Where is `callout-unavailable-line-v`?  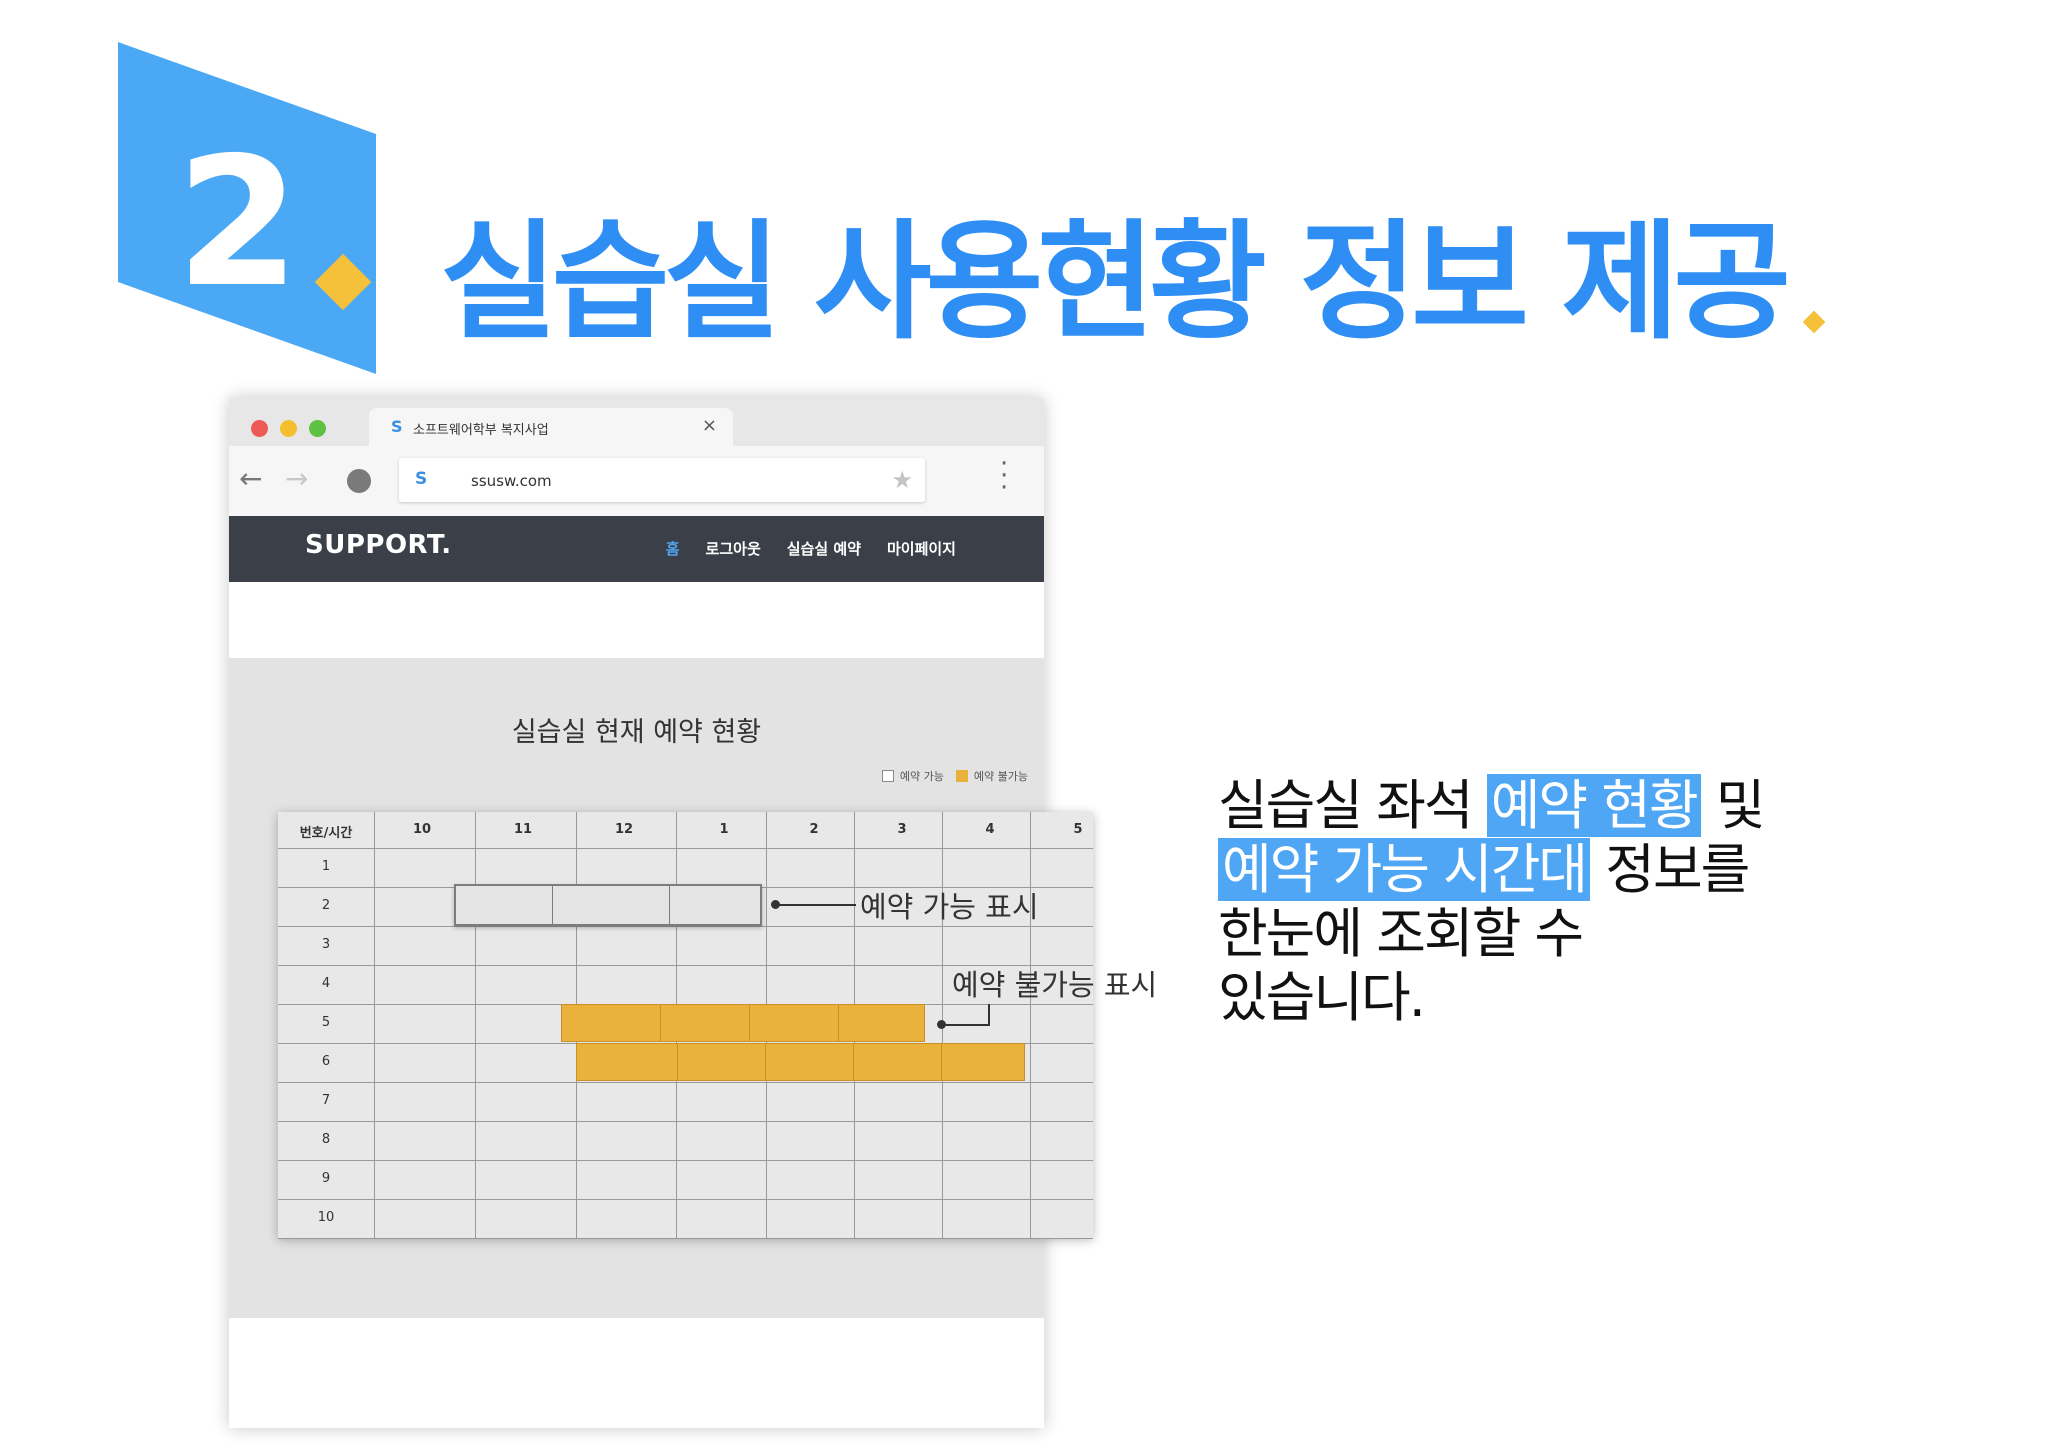 callout-unavailable-line-v is located at coordinates (989, 1015).